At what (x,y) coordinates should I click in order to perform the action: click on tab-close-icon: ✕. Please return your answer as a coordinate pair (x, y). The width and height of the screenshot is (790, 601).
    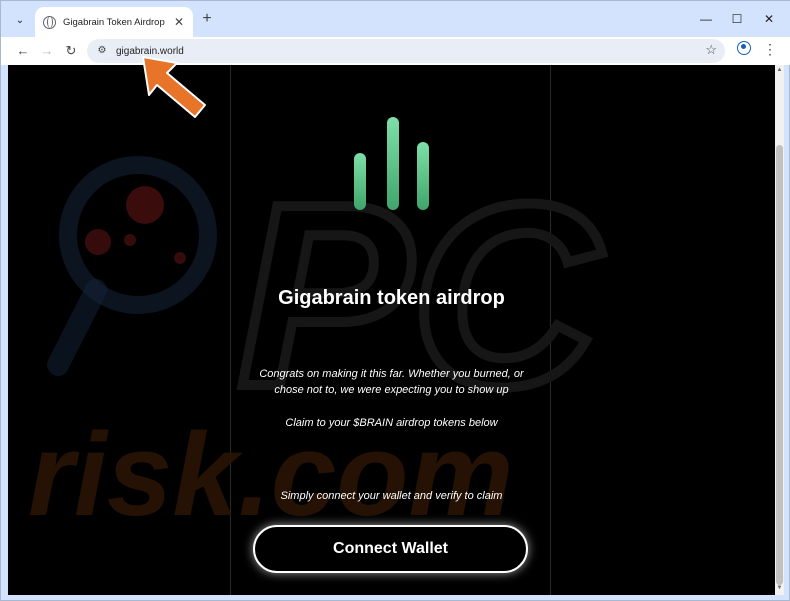
    Looking at the image, I should click on (179, 22).